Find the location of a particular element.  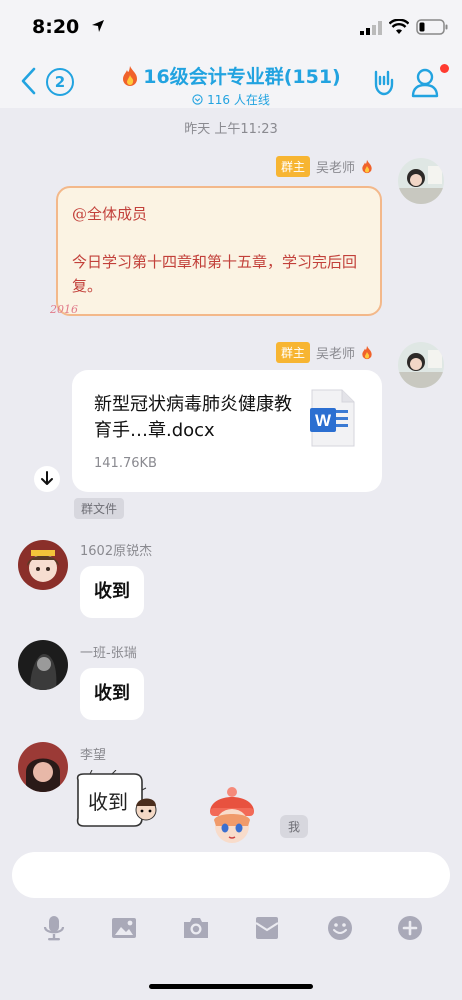

file-name: 新型冠状病毒肺炎健康教育手…章.docx is located at coordinates (193, 417).